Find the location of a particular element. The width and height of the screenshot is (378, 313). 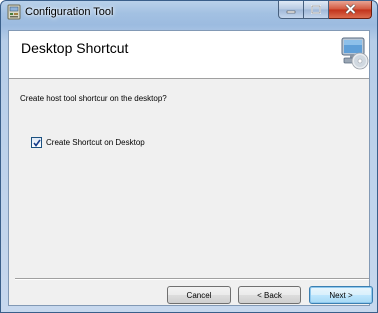

minimize-button is located at coordinates (291, 10).